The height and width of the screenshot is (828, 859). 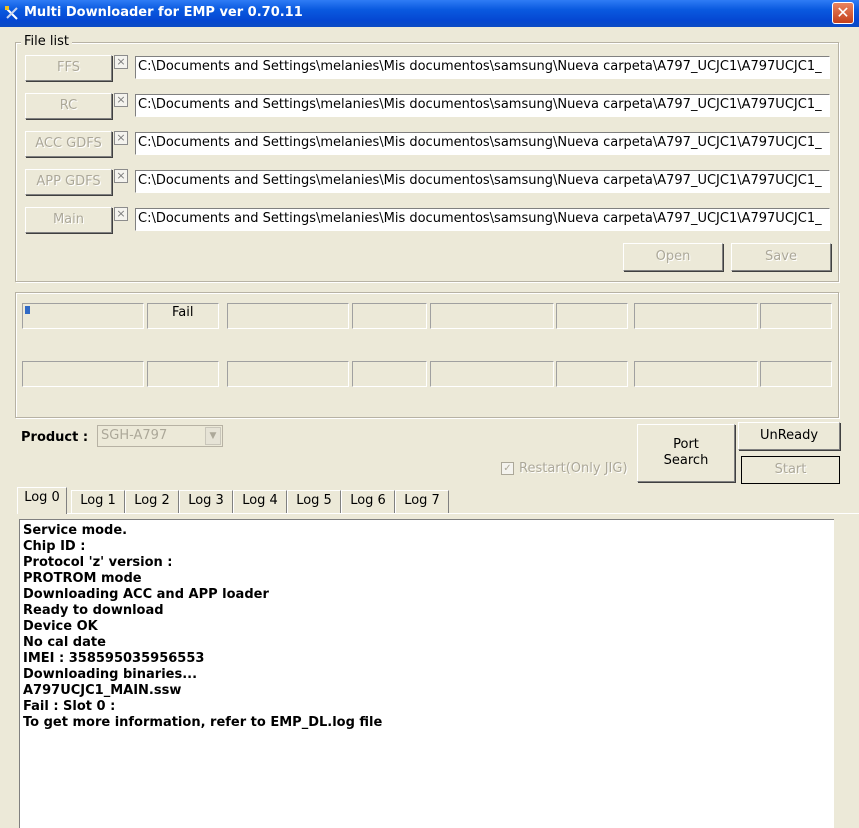 What do you see at coordinates (46, 41) in the screenshot?
I see `file-list-label: File list` at bounding box center [46, 41].